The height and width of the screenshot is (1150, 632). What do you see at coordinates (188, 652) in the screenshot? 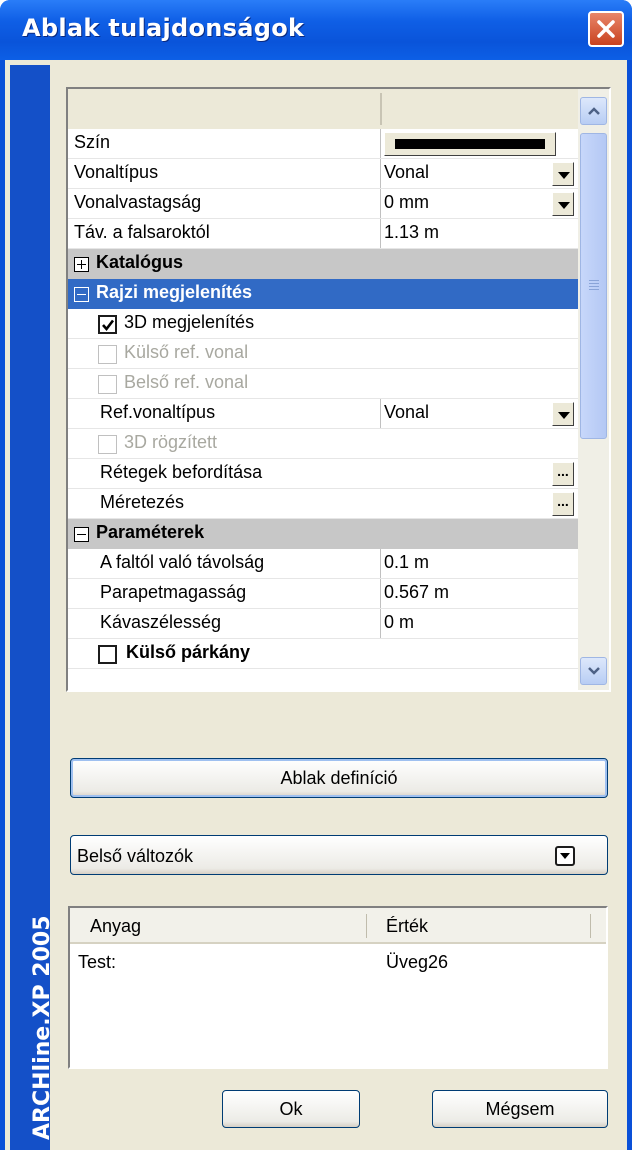
I see `row-label: Külső párkány` at bounding box center [188, 652].